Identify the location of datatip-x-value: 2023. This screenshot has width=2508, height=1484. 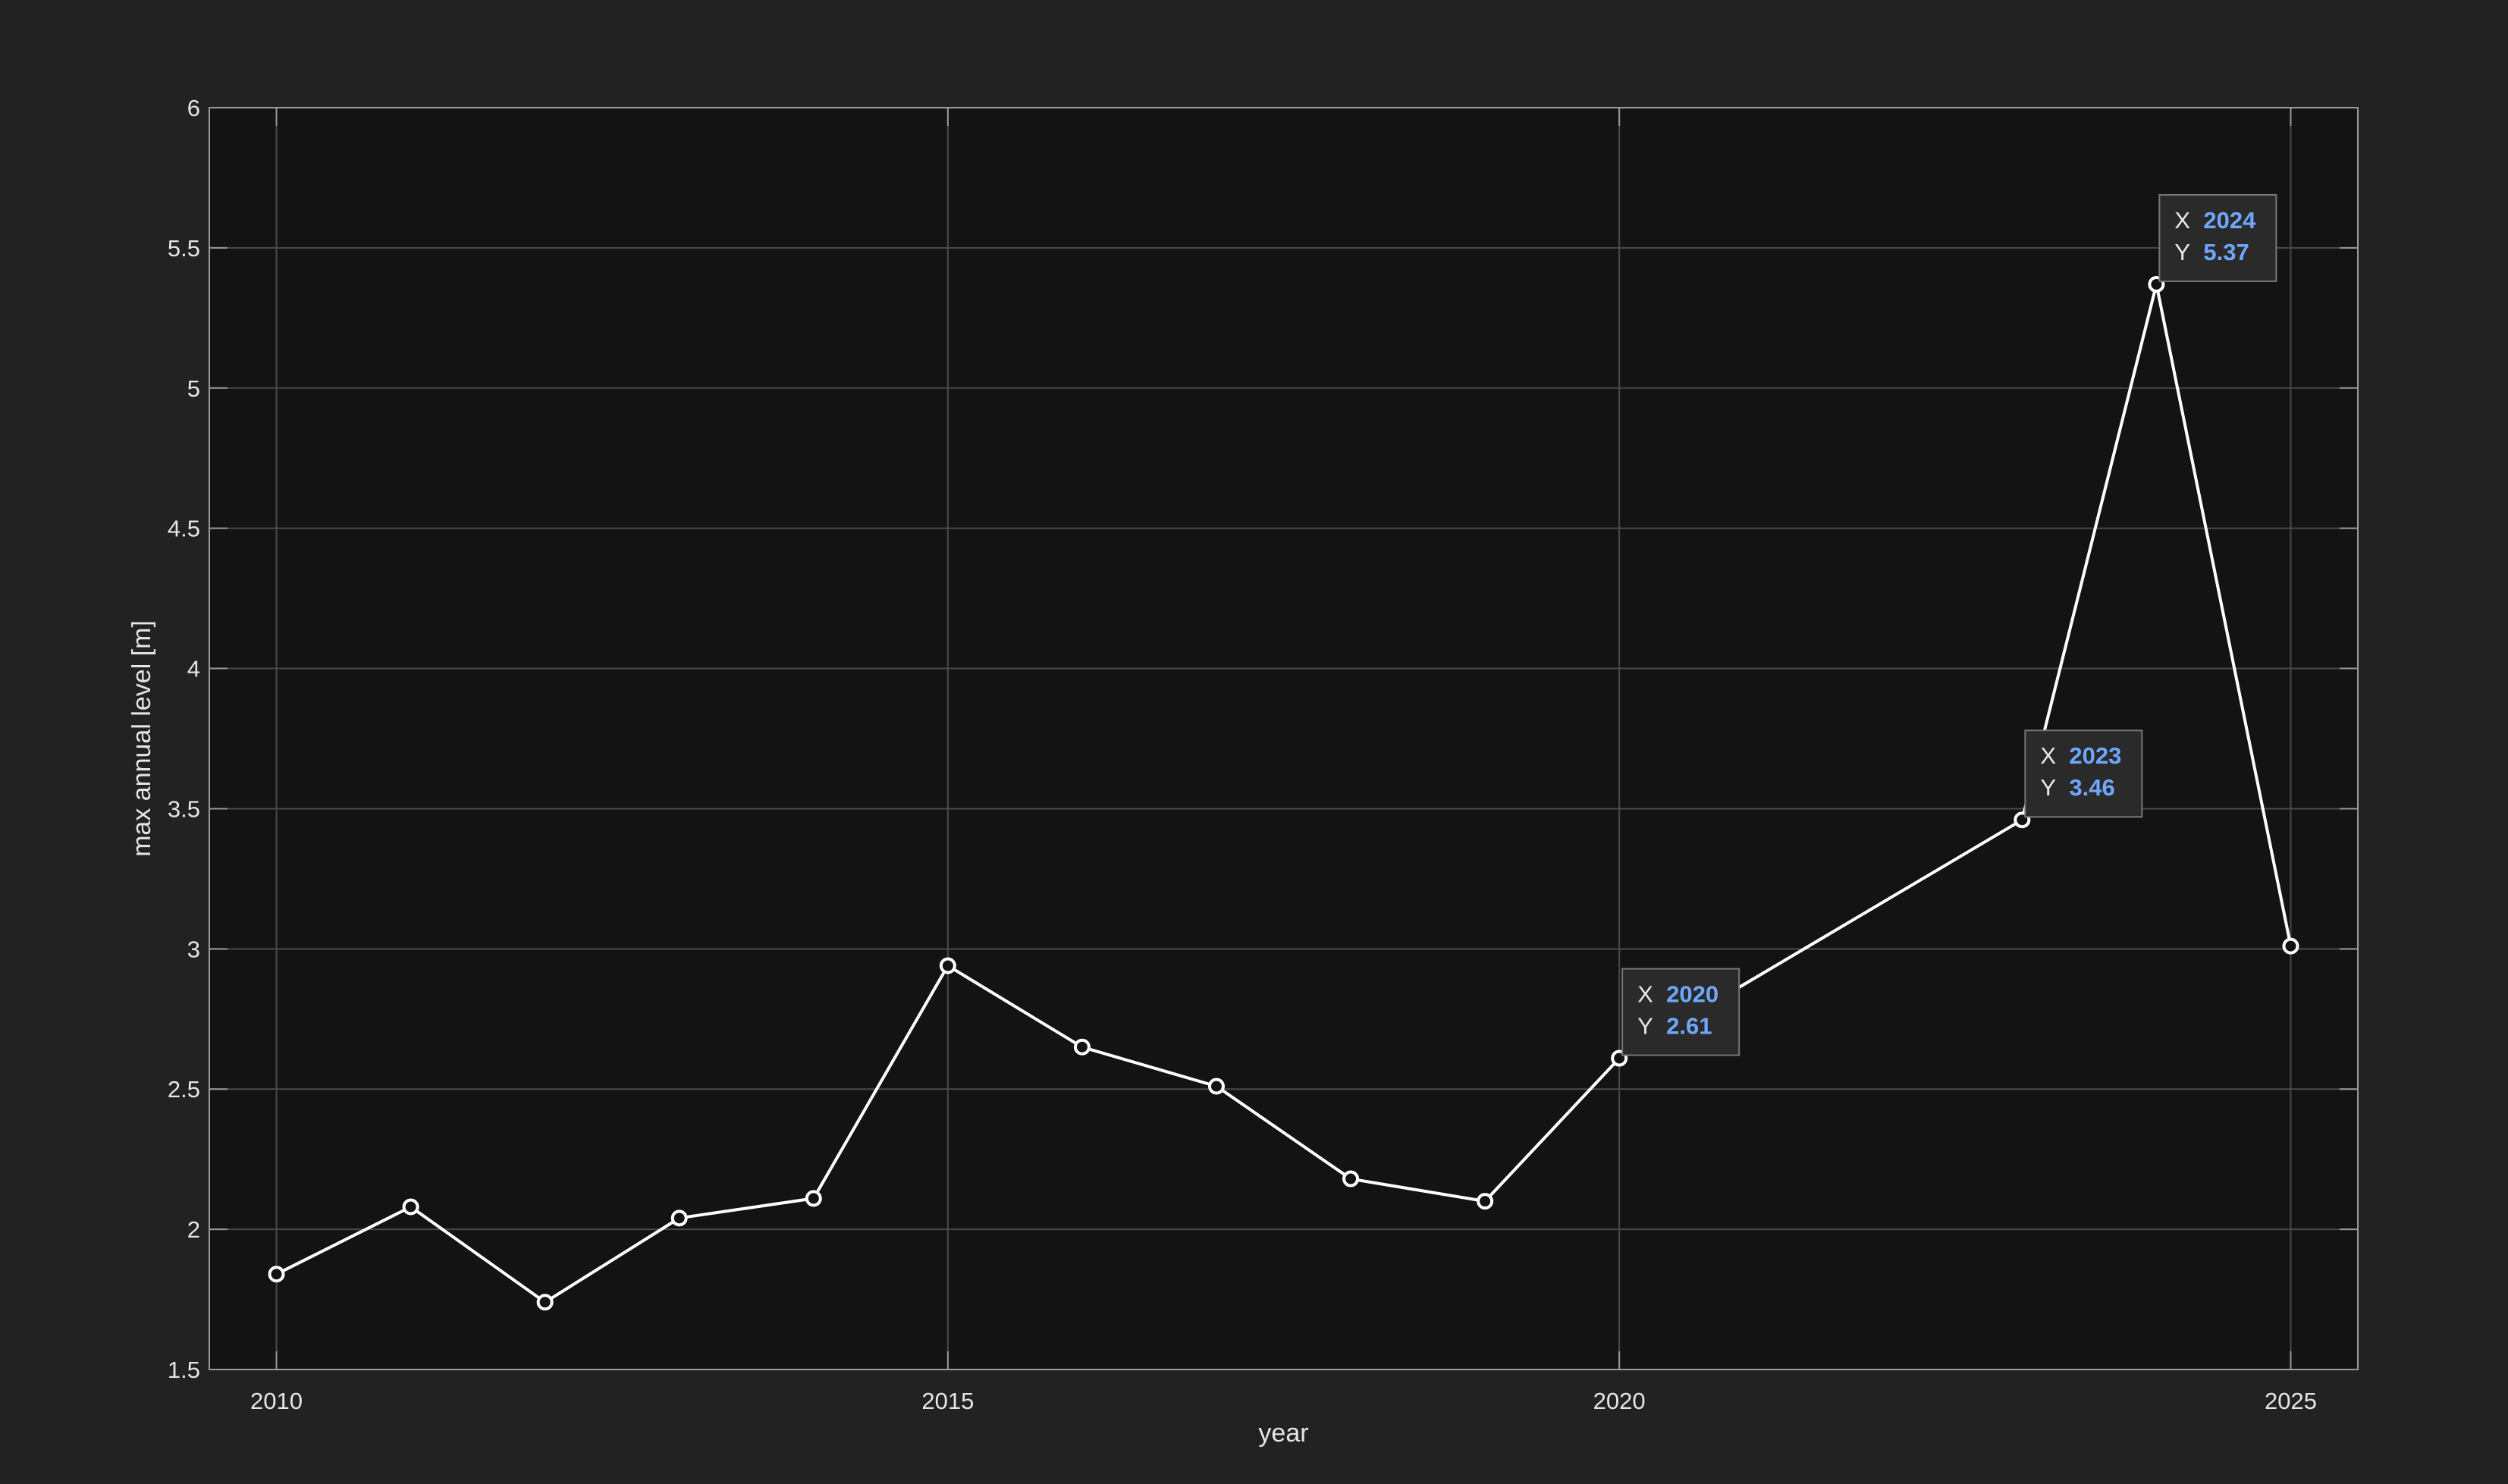
(2095, 756).